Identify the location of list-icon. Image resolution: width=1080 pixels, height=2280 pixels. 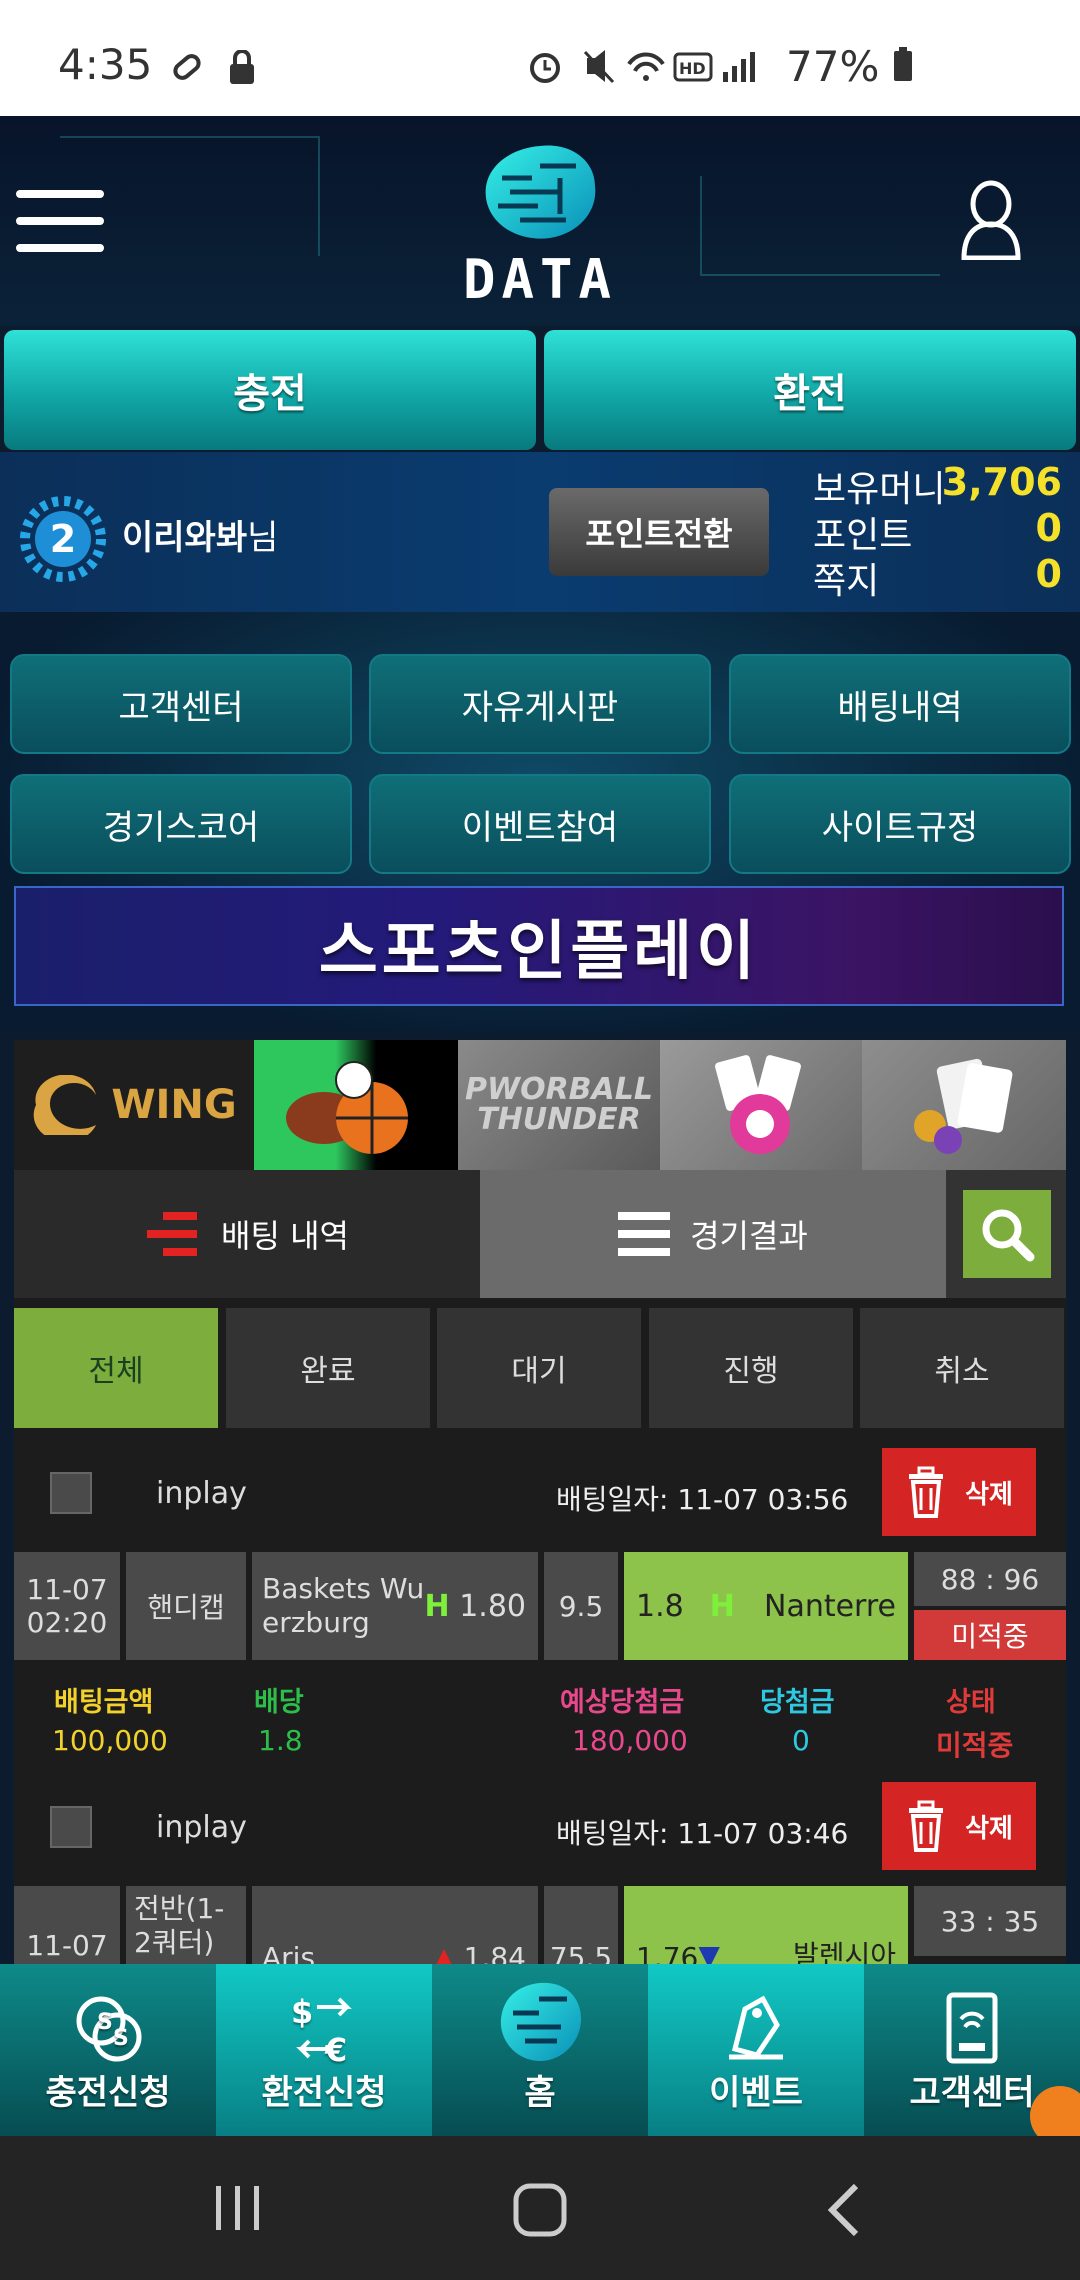
(644, 1234).